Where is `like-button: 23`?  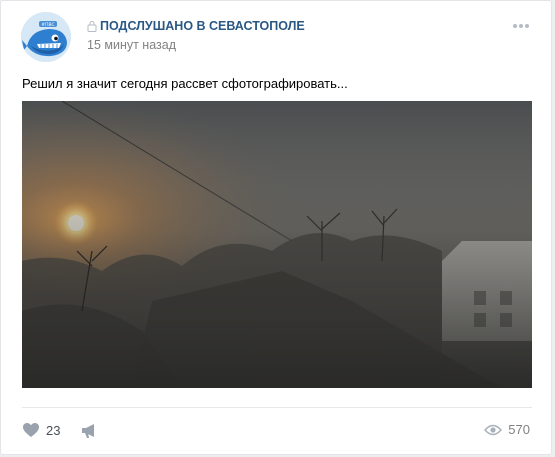
like-button: 23 is located at coordinates (41, 430).